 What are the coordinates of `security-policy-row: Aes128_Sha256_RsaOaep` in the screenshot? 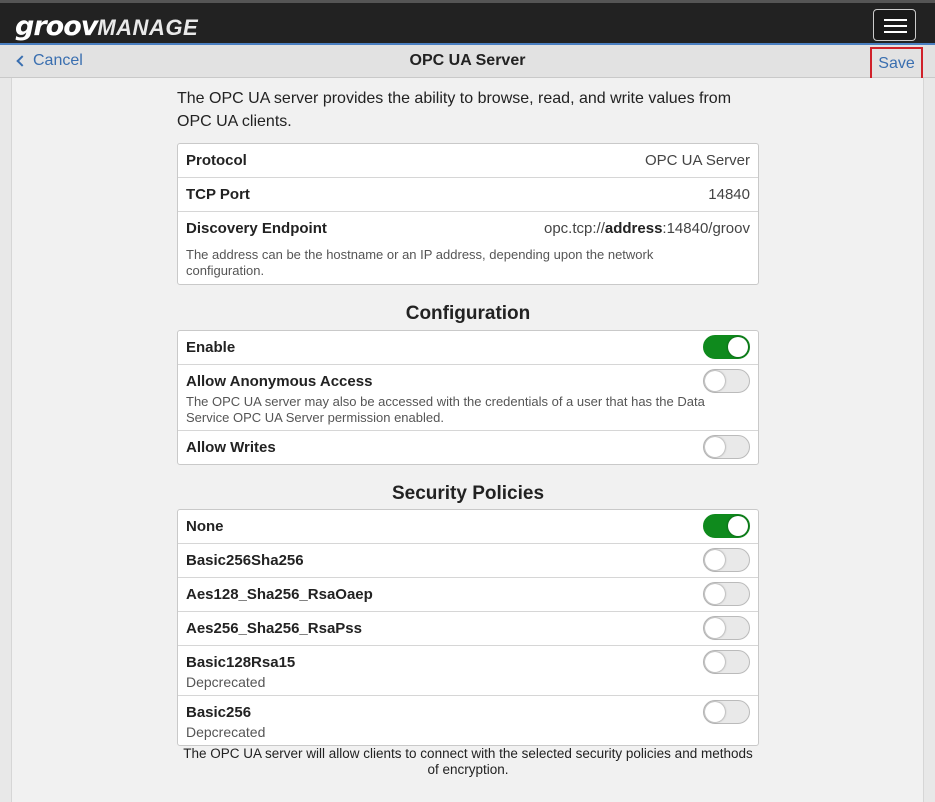 It's located at (468, 595).